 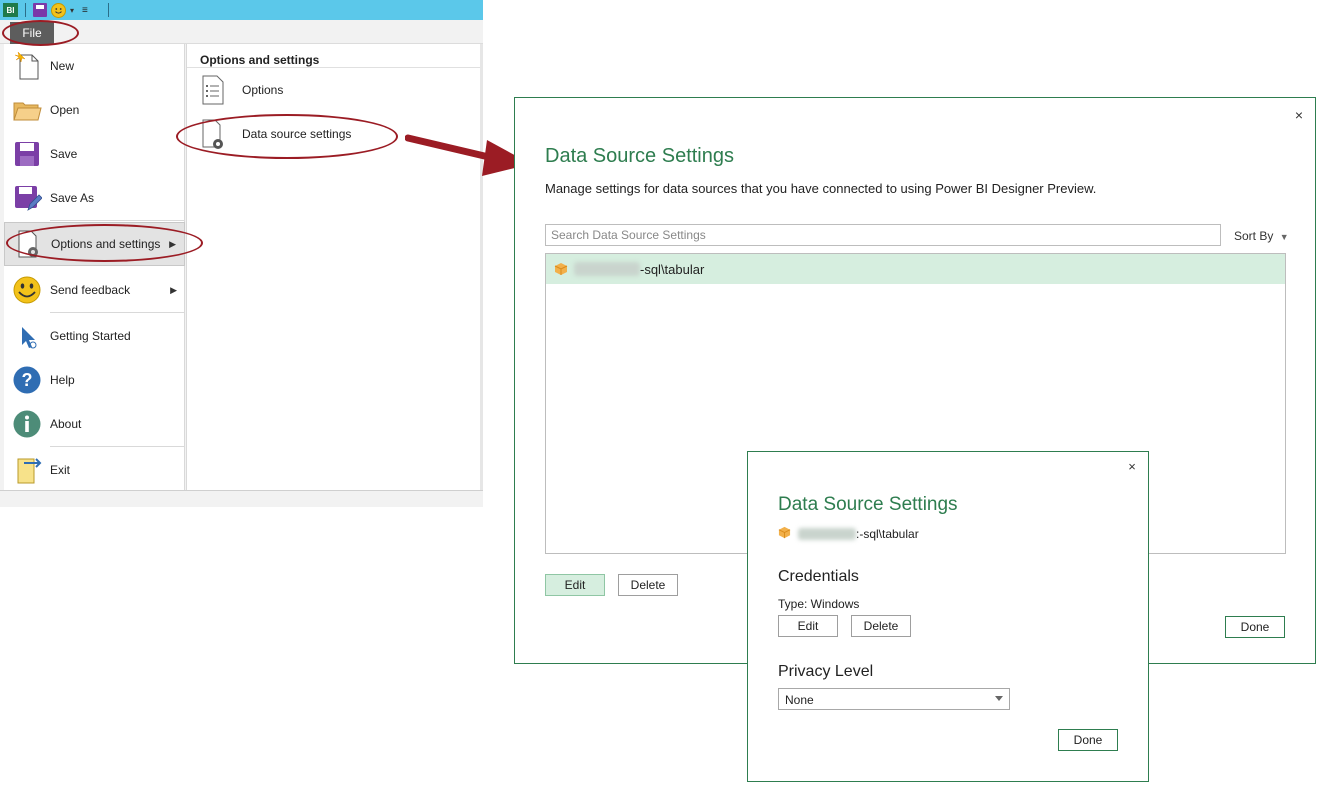 What do you see at coordinates (1254, 236) in the screenshot?
I see `sort-by-label: Sort By` at bounding box center [1254, 236].